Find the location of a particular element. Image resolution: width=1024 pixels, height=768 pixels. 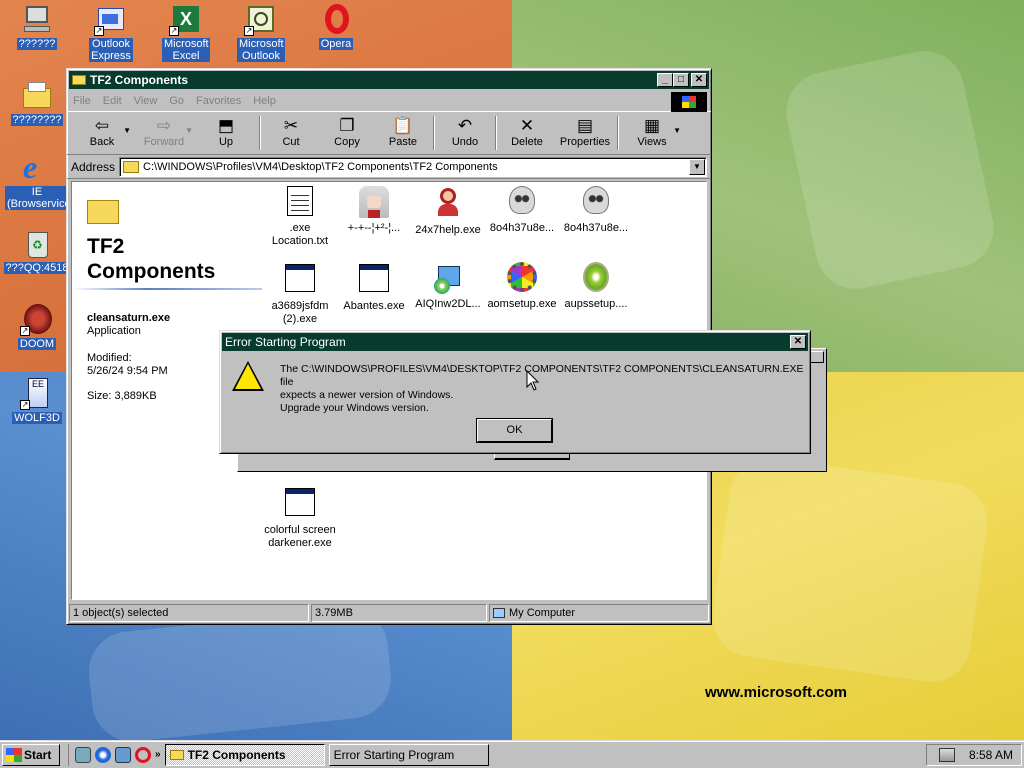

gear-icon is located at coordinates (522, 278).